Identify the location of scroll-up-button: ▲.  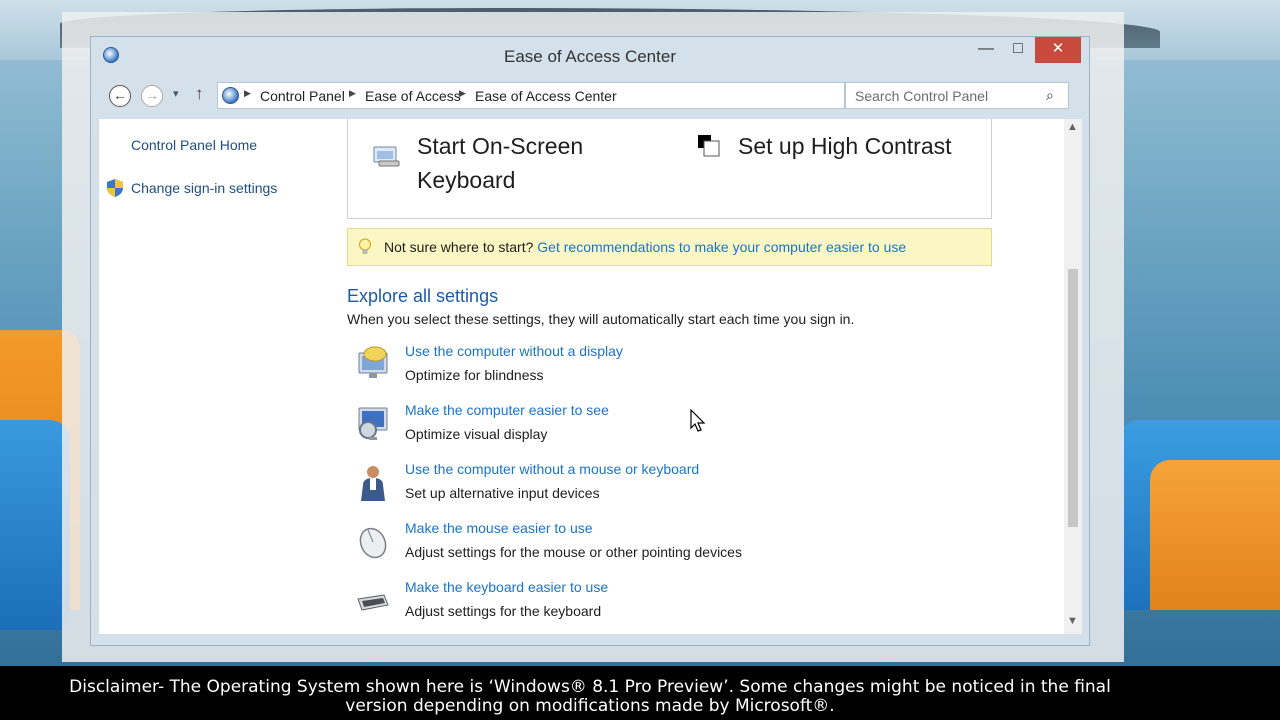
(1072, 127).